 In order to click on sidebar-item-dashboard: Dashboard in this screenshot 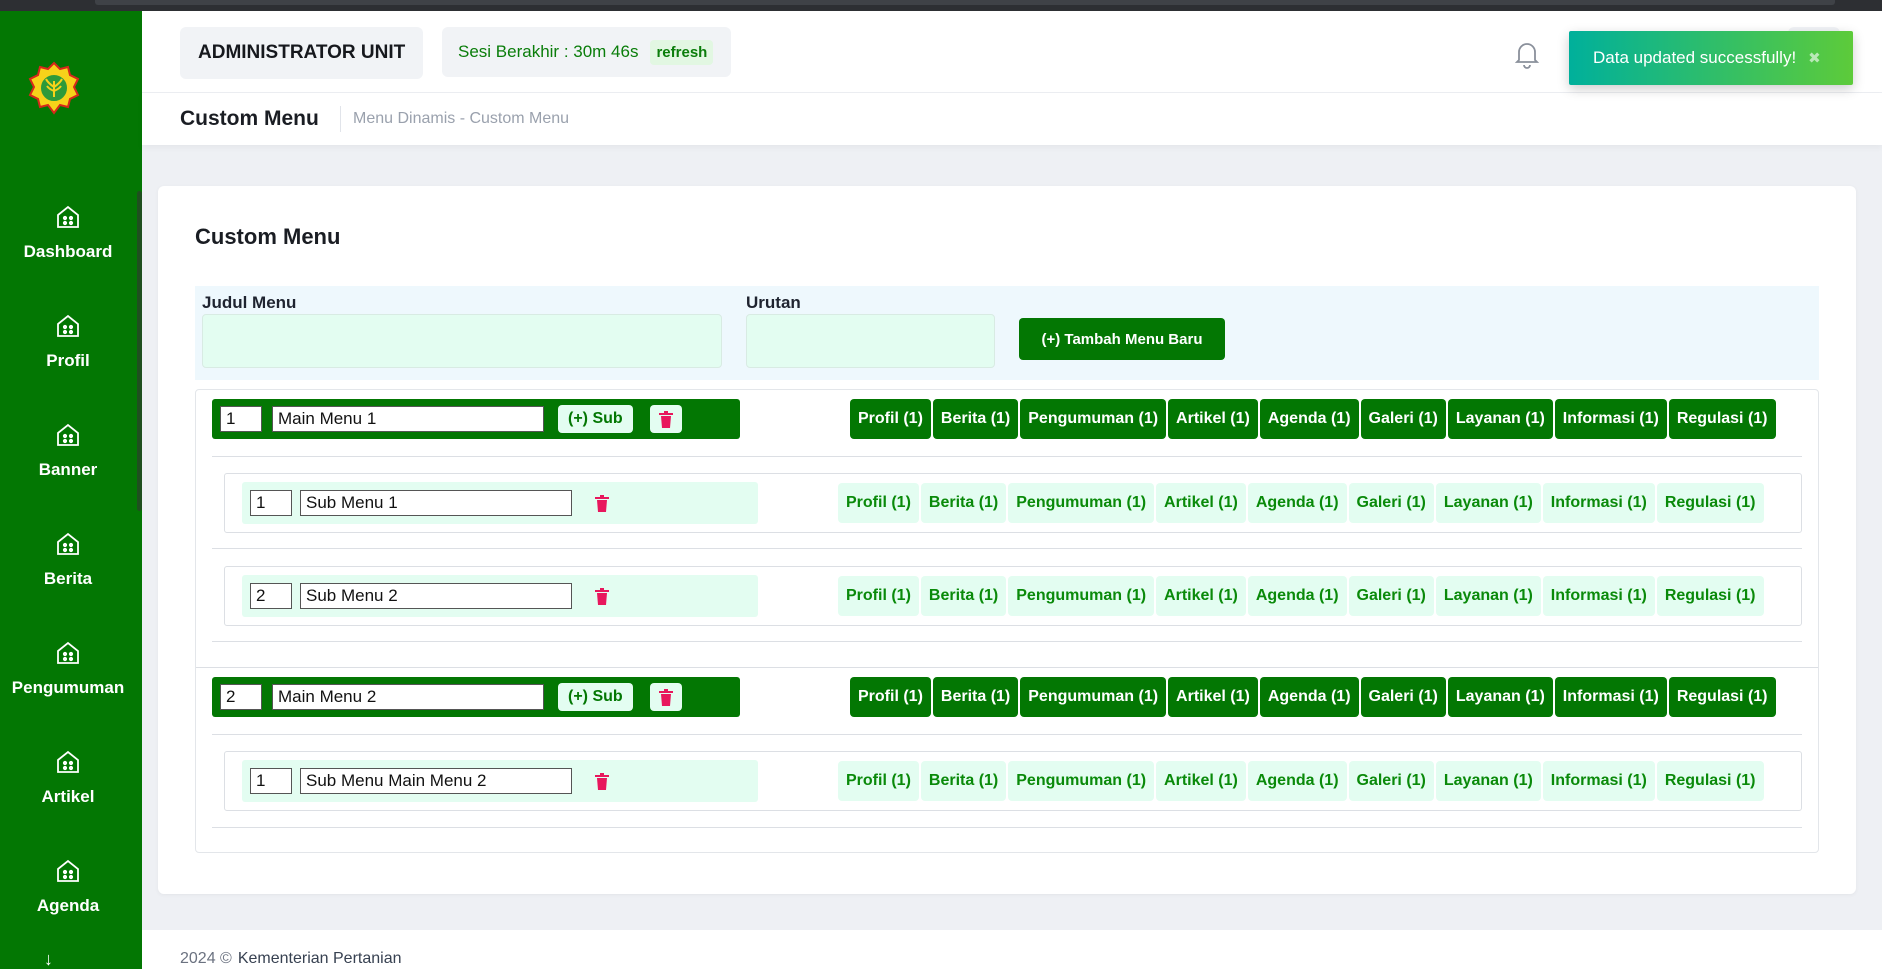, I will do `click(68, 248)`.